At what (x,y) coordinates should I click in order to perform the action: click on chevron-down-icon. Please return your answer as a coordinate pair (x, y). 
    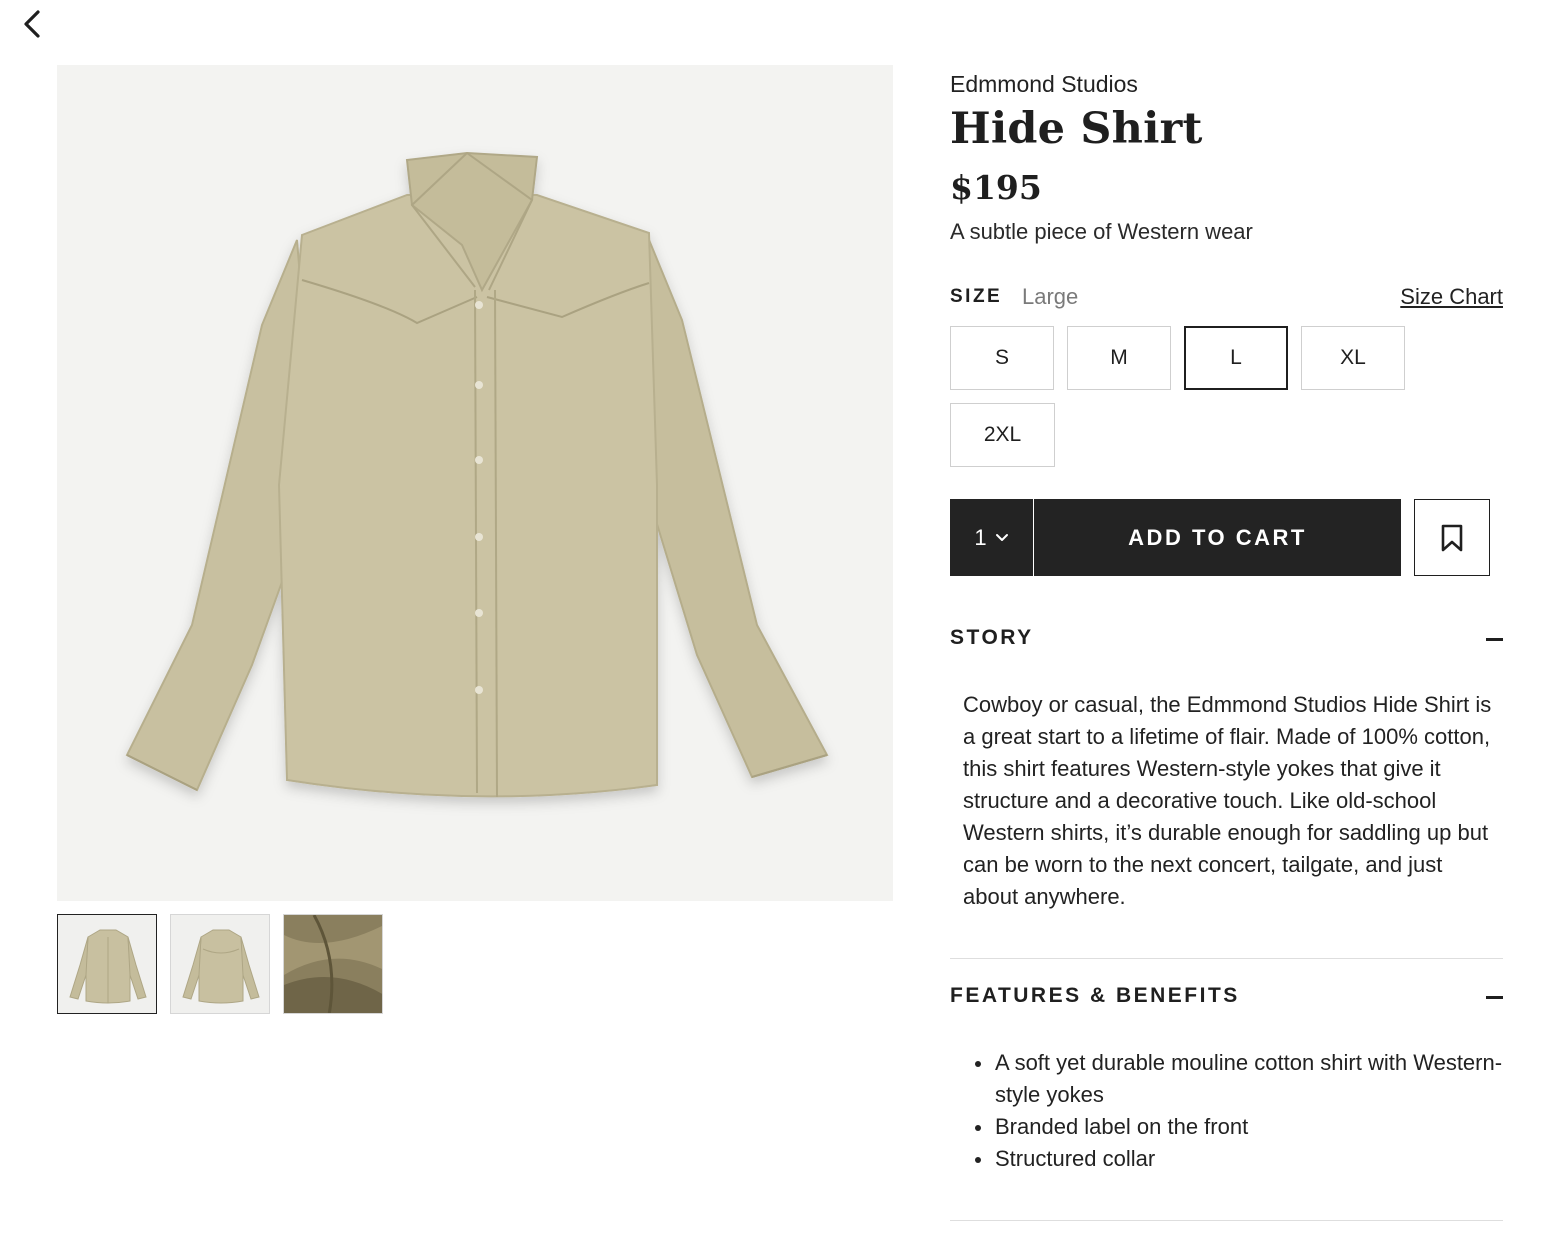
    Looking at the image, I should click on (1001, 537).